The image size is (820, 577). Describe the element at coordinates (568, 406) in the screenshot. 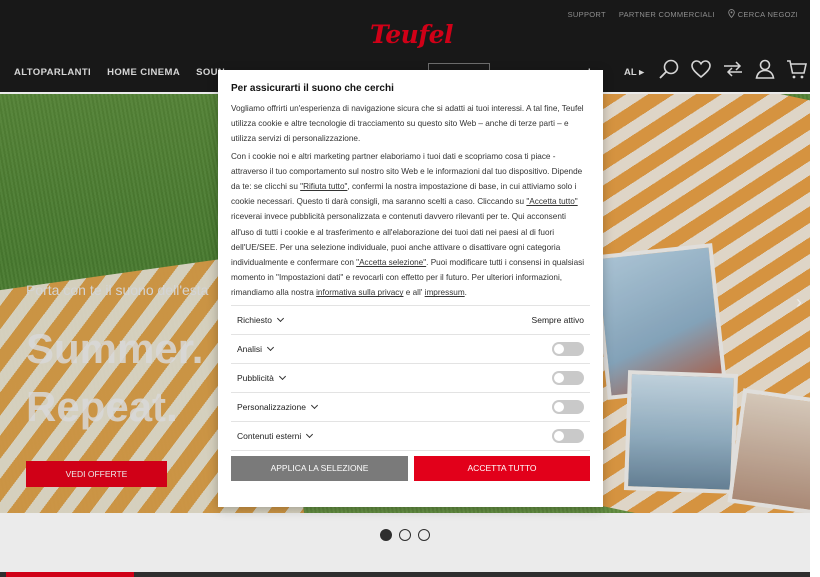

I see `personalization-toggle` at that location.